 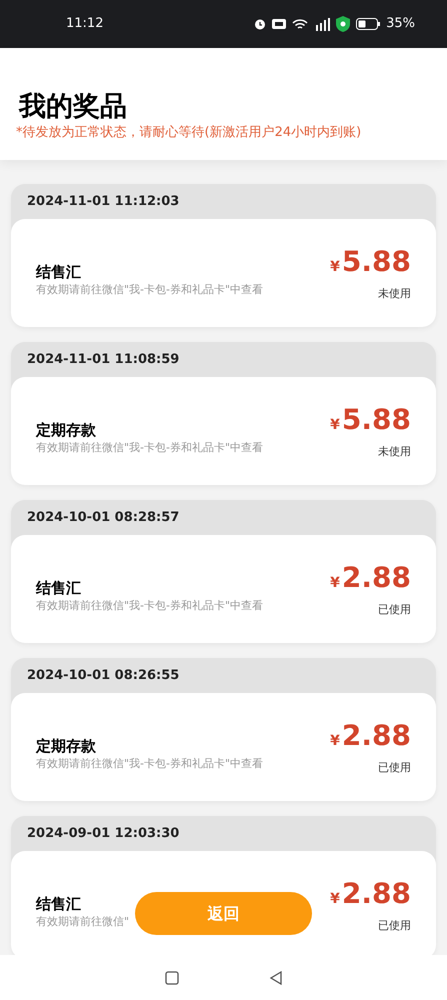 What do you see at coordinates (275, 977) in the screenshot?
I see `back-nav-icon` at bounding box center [275, 977].